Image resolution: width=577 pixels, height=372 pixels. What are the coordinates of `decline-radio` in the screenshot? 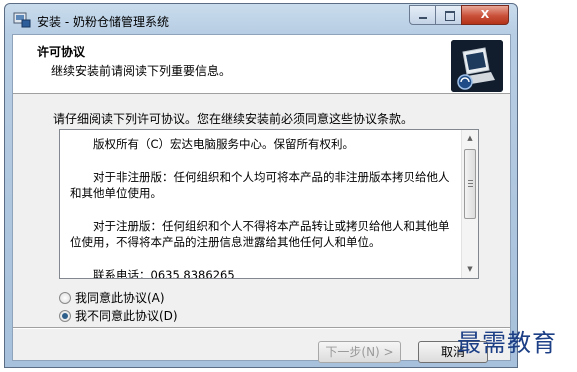 It's located at (65, 315).